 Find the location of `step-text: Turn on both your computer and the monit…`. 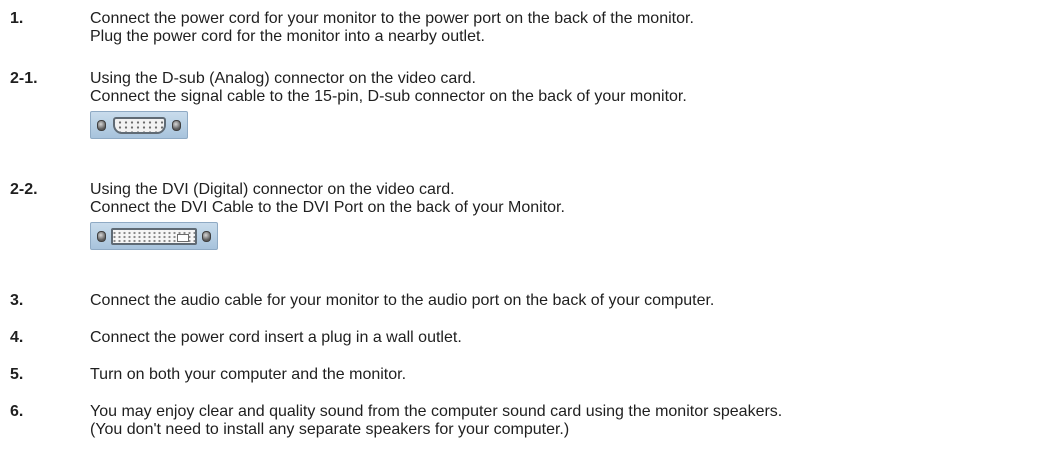

step-text: Turn on both your computer and the monit… is located at coordinates (565, 375).